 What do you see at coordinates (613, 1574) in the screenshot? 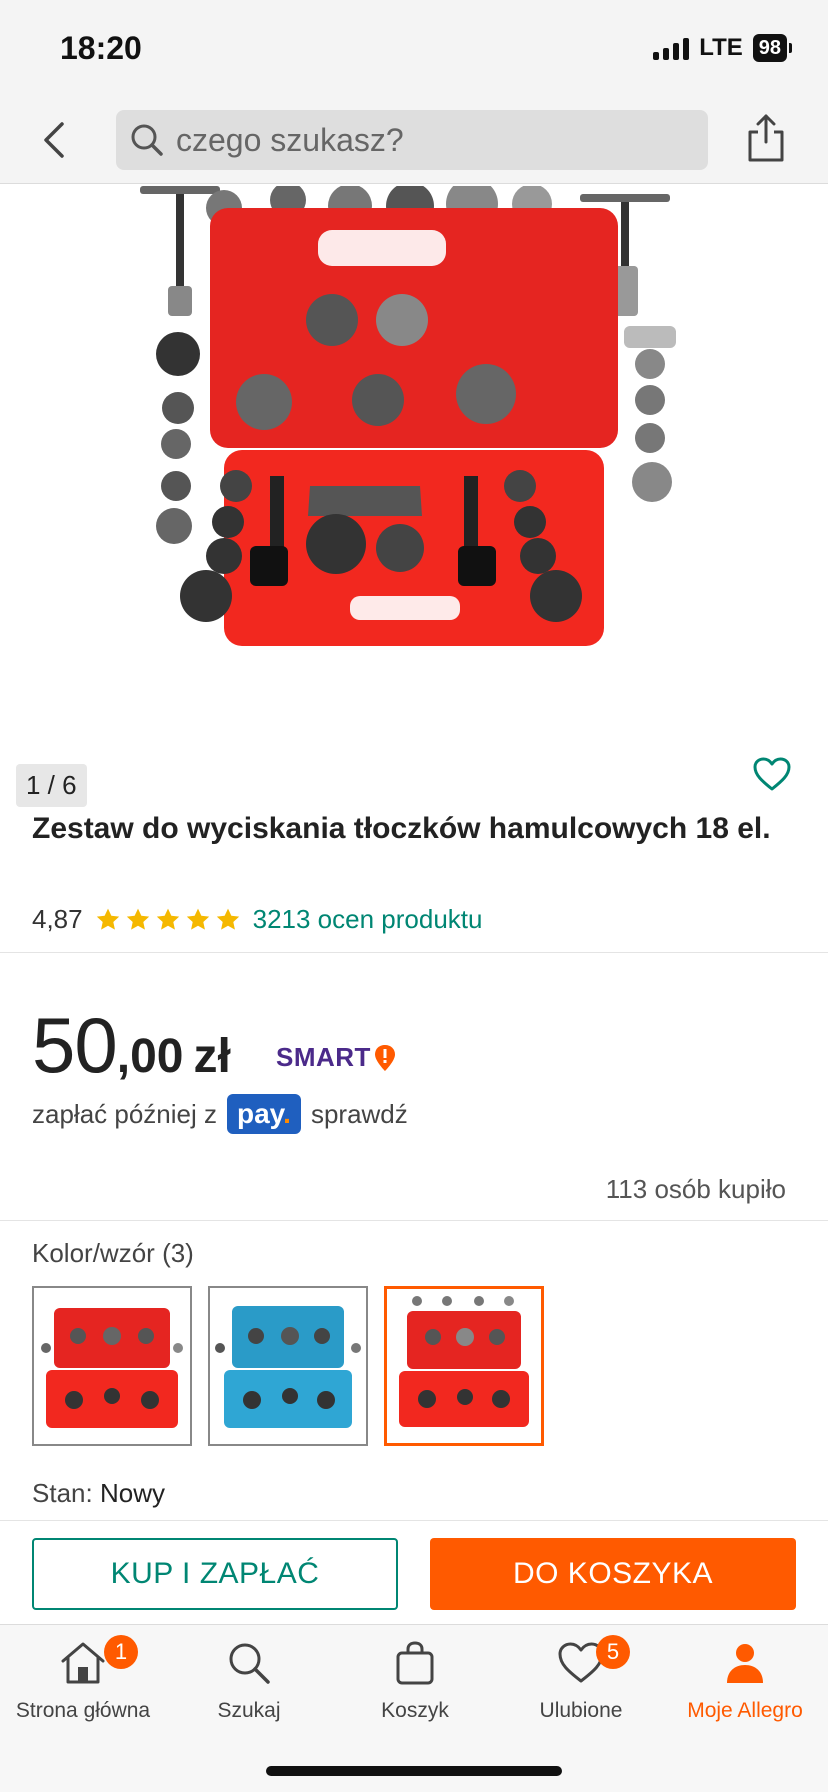
I see `add-to-cart-button: DO KOSZYKA` at bounding box center [613, 1574].